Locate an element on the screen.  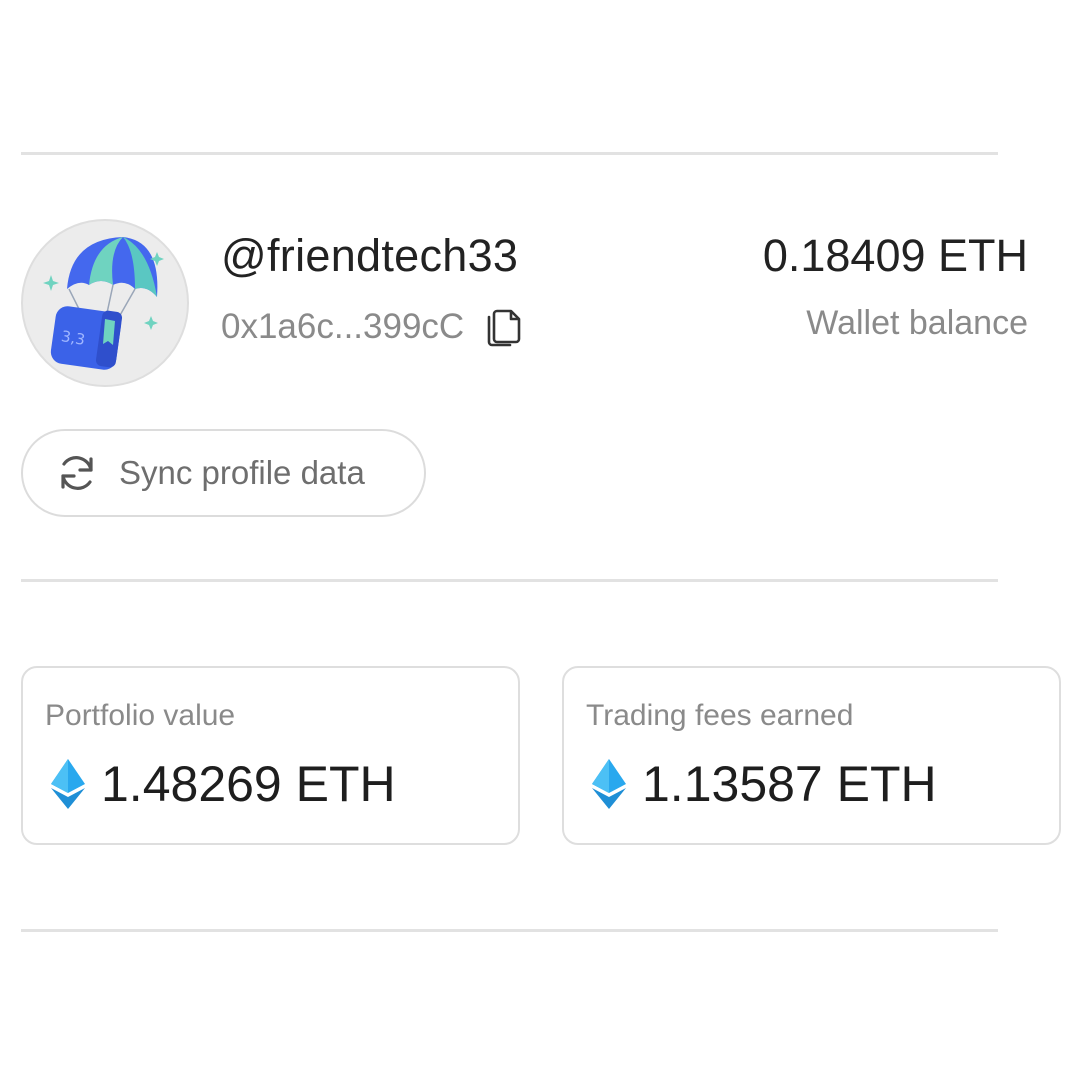
portfolio-value-card: Portfolio value 1.48269 ETH is located at coordinates (270, 755).